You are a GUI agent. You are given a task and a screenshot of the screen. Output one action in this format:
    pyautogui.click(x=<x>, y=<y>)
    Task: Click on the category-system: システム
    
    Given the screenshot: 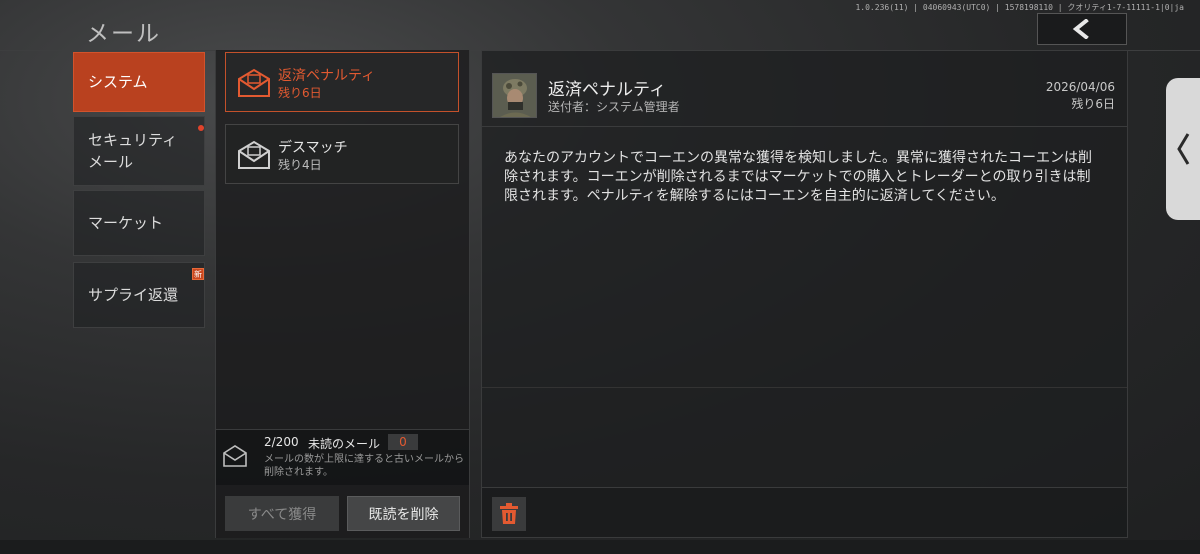 What is the action you would take?
    pyautogui.click(x=139, y=82)
    